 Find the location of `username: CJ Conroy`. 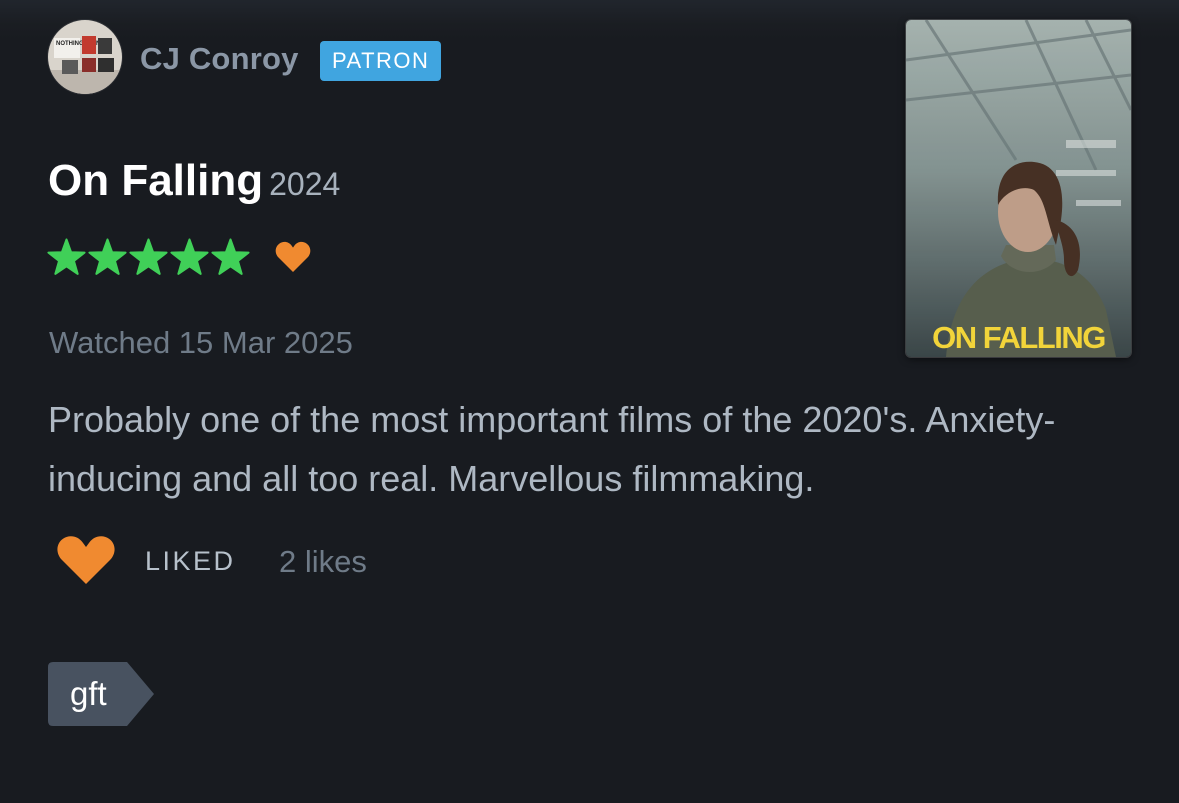

username: CJ Conroy is located at coordinates (219, 59).